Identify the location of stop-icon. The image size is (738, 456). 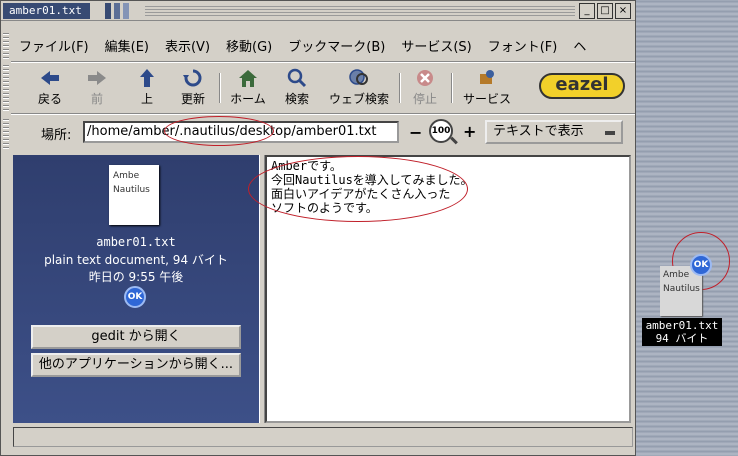
(425, 78).